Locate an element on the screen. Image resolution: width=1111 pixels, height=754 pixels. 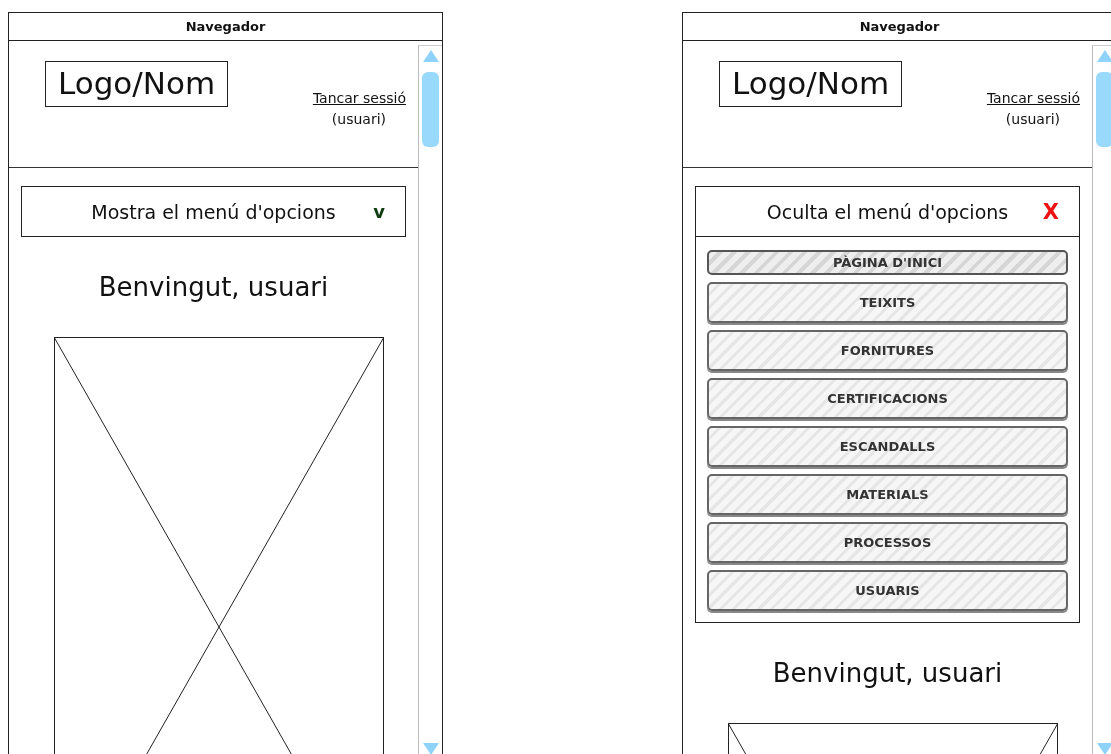
menu-toggle-button: Mostra el menú d'opcions v is located at coordinates (213, 211).